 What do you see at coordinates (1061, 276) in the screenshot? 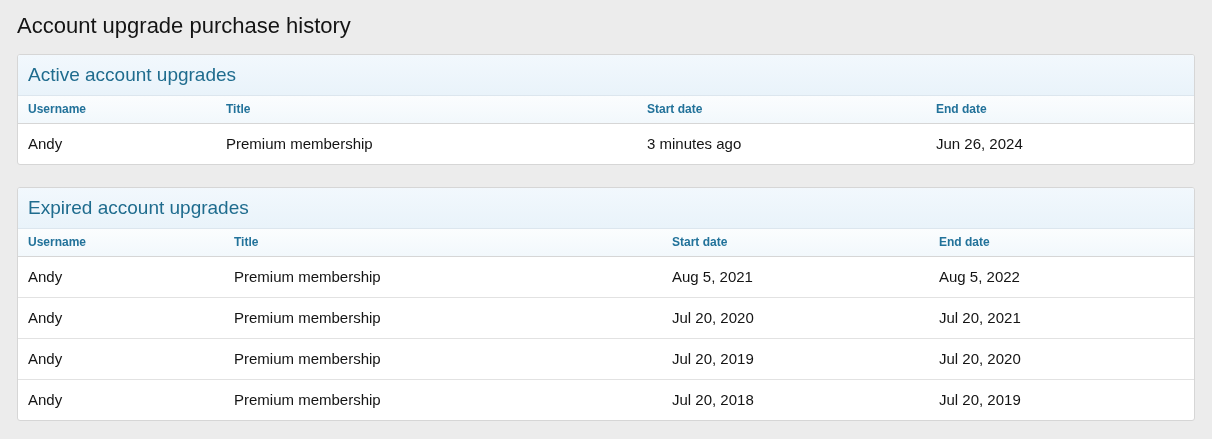
I see `table-cell: Aug 5, 2022` at bounding box center [1061, 276].